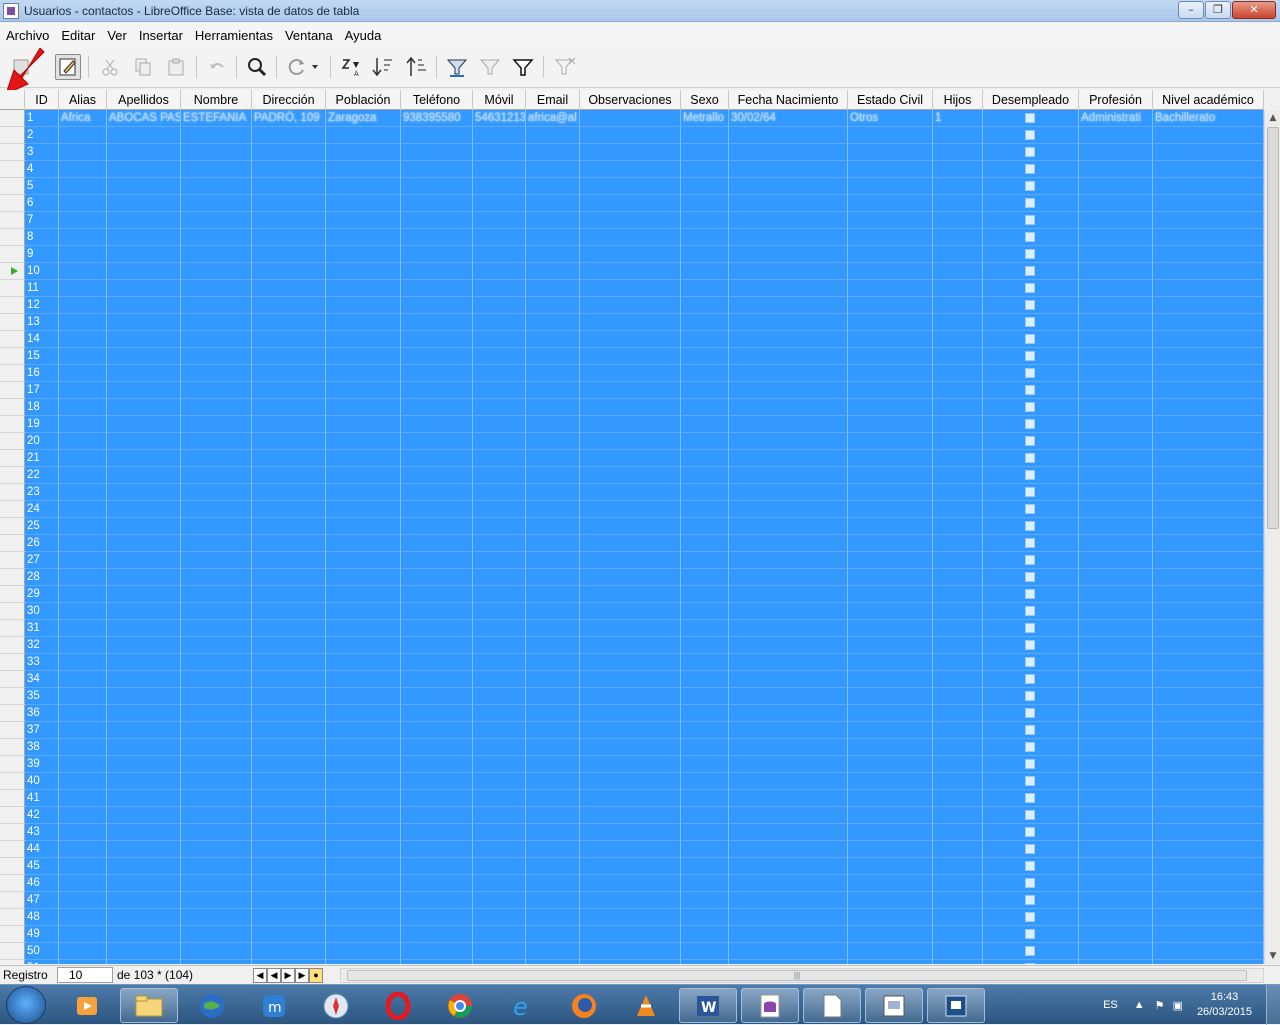  I want to click on opera-icon, so click(398, 1005).